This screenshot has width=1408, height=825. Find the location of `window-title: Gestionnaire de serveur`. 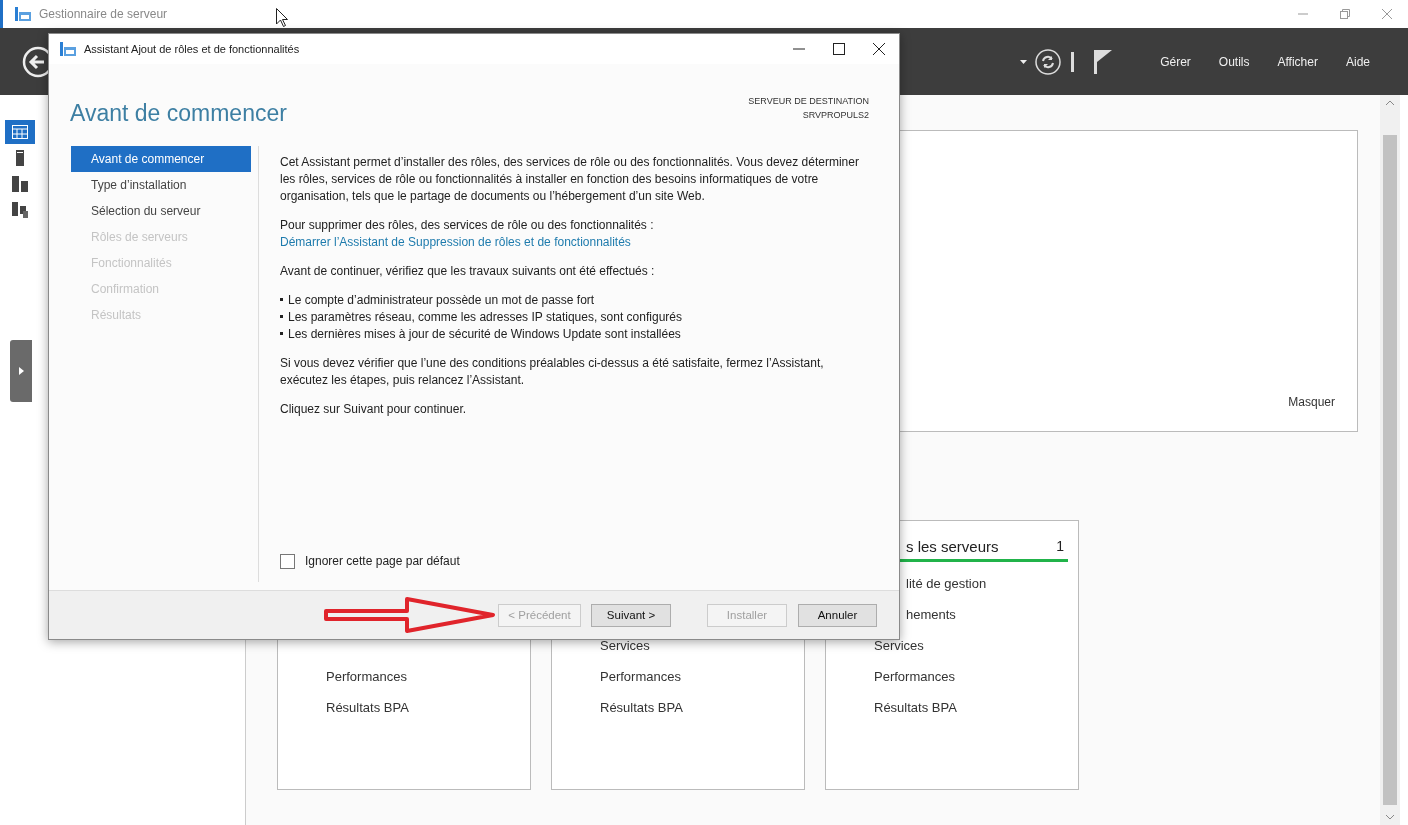

window-title: Gestionnaire de serveur is located at coordinates (103, 14).